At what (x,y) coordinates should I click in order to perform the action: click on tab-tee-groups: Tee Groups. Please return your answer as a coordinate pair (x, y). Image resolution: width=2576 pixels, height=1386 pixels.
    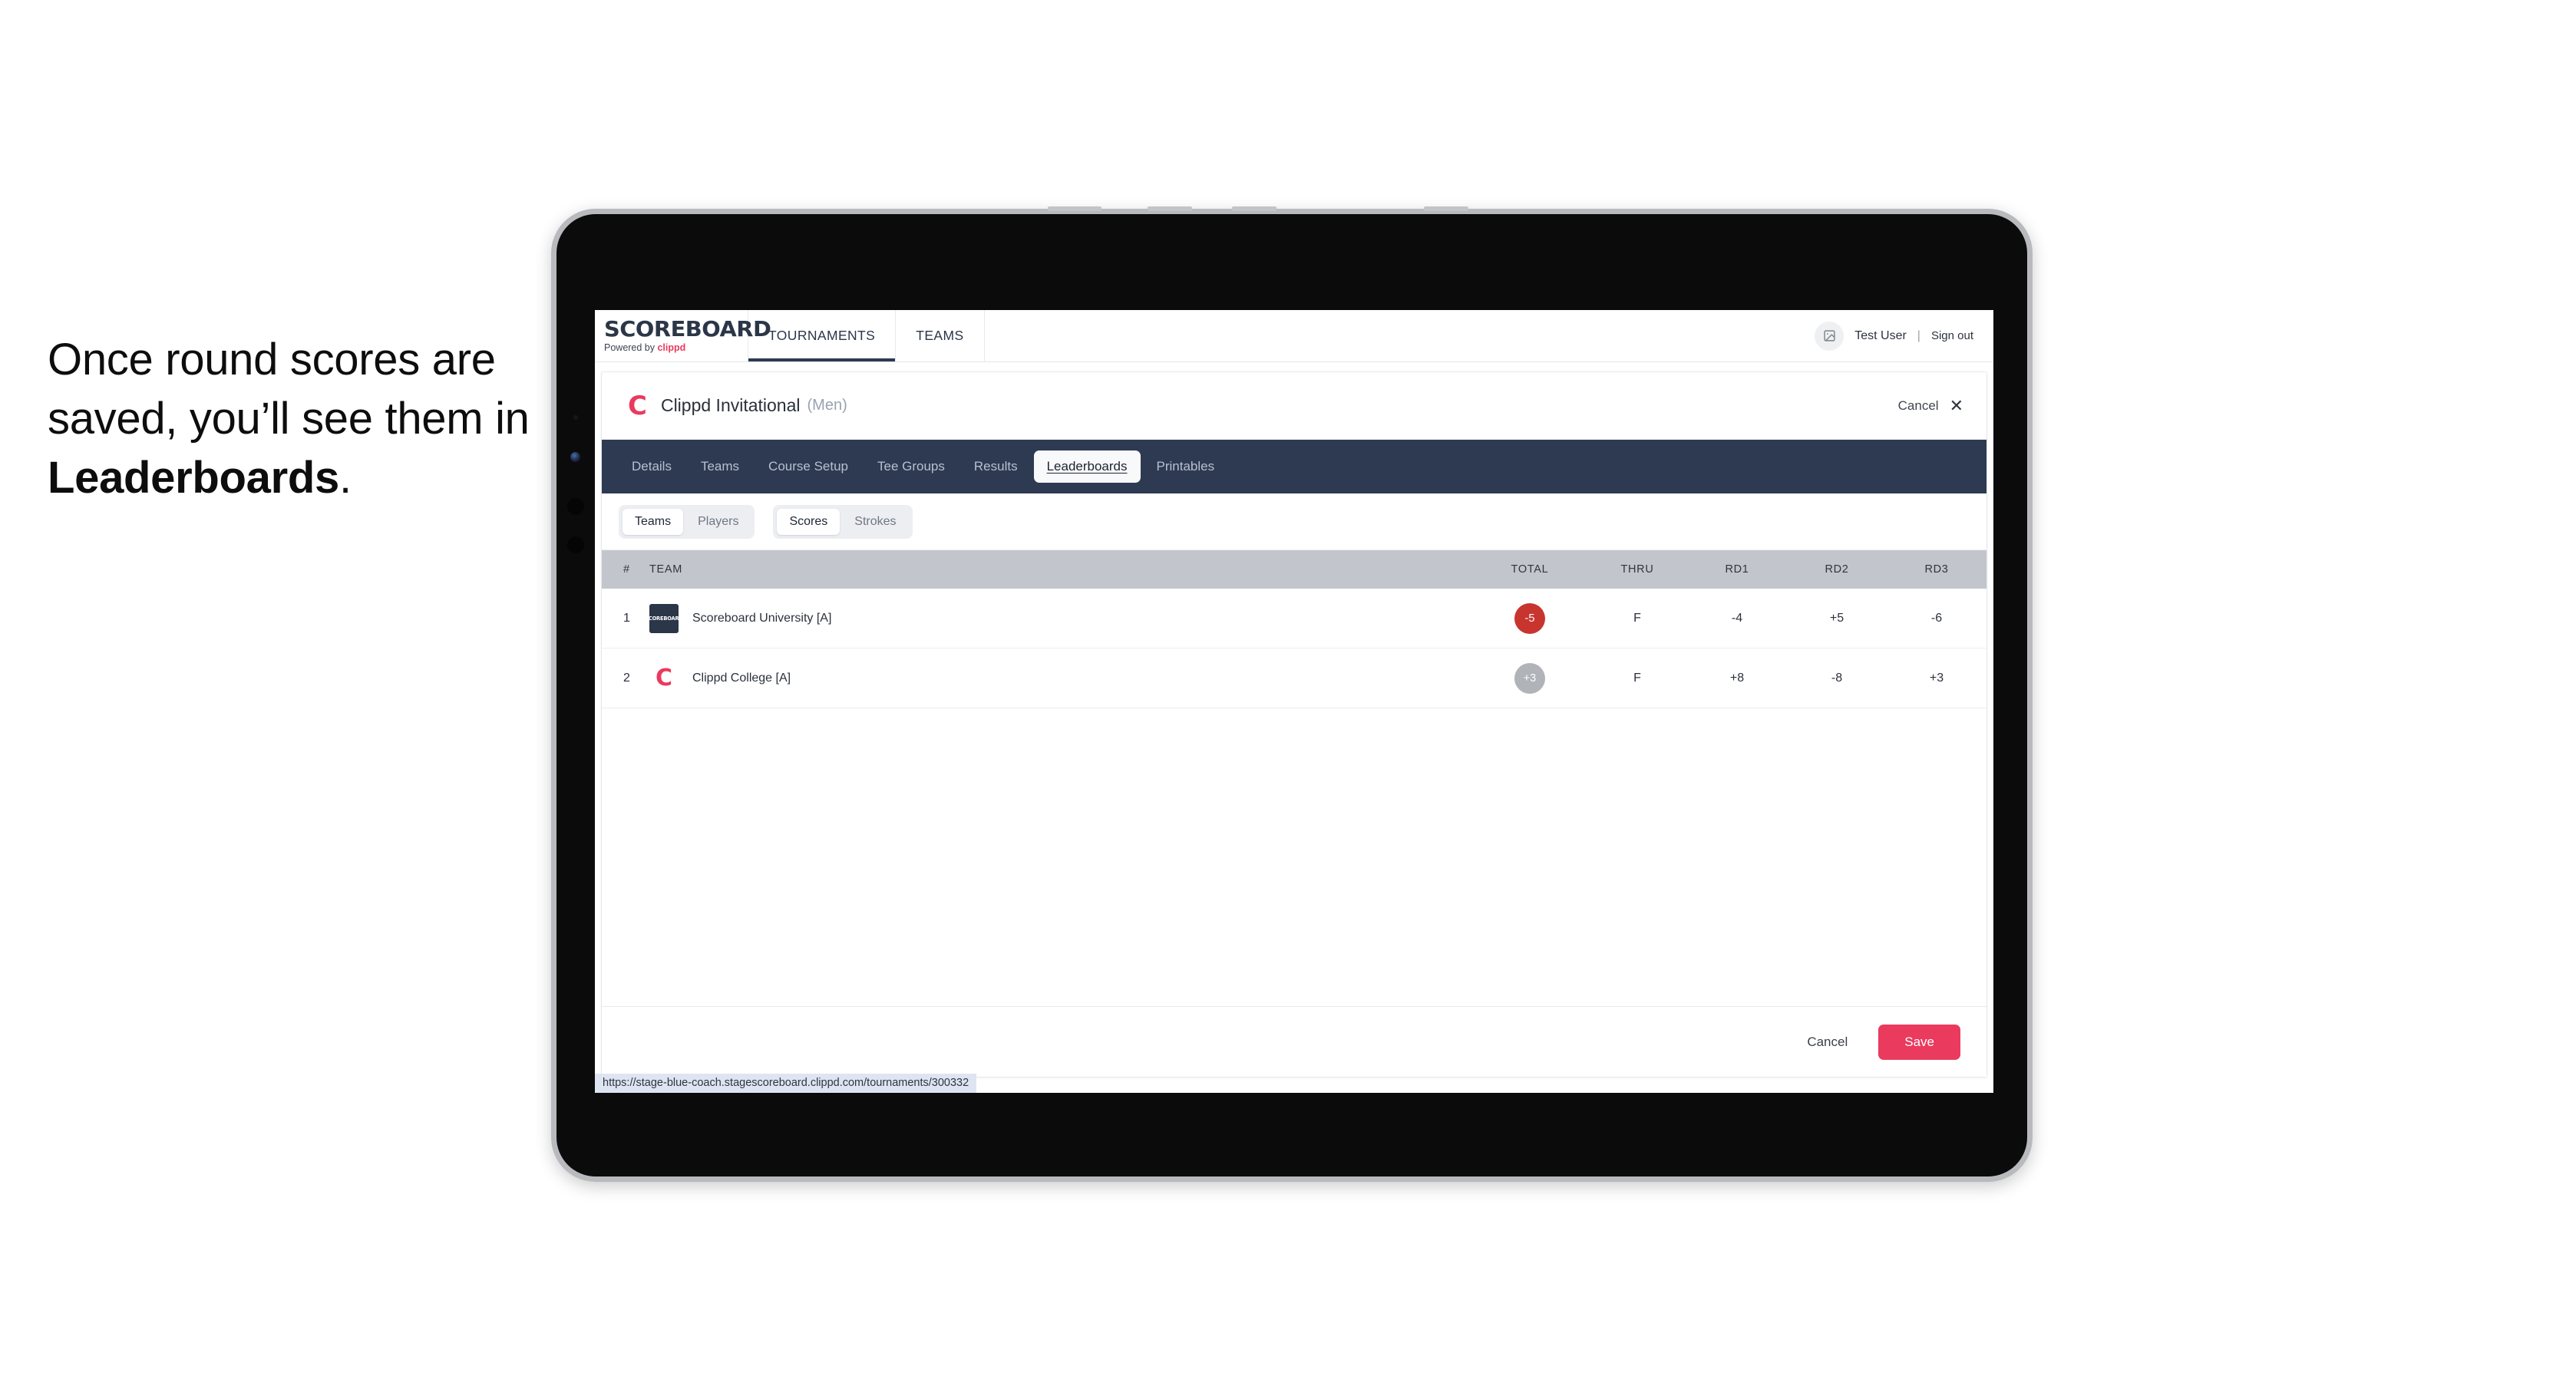
    Looking at the image, I should click on (911, 466).